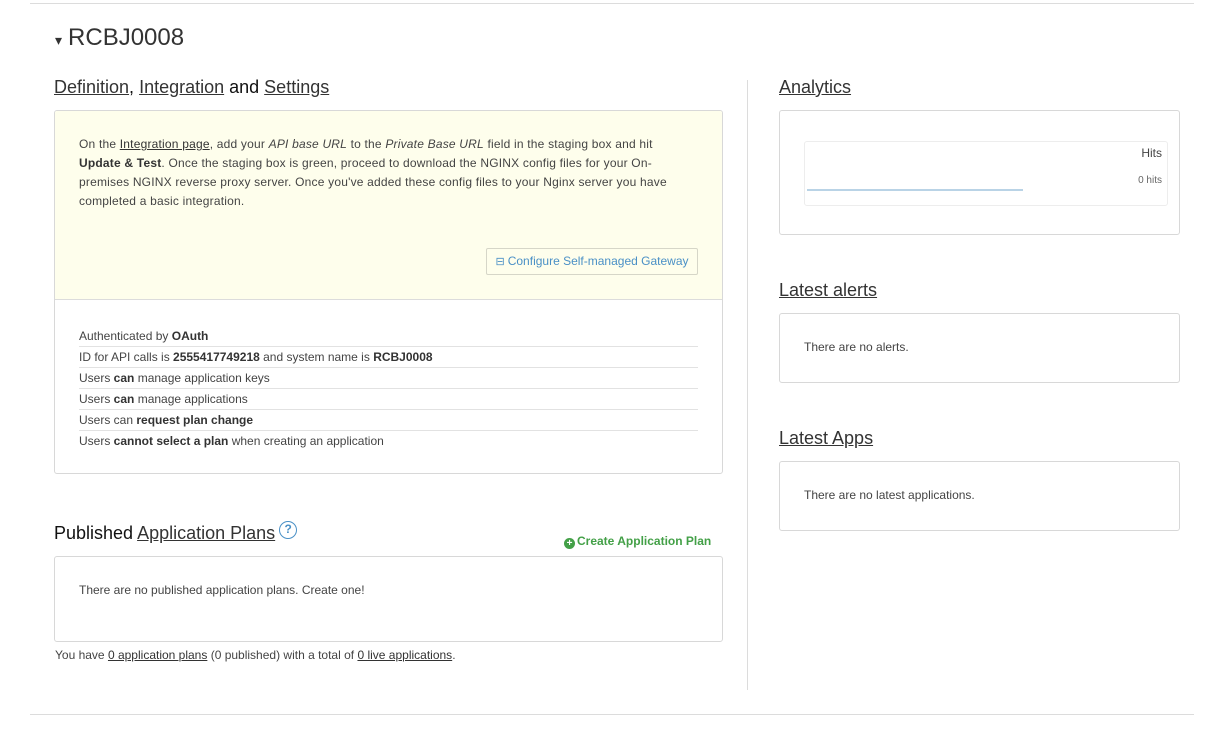 The width and height of the screenshot is (1227, 741). What do you see at coordinates (206, 533) in the screenshot?
I see `application-plans-link: Application Plans` at bounding box center [206, 533].